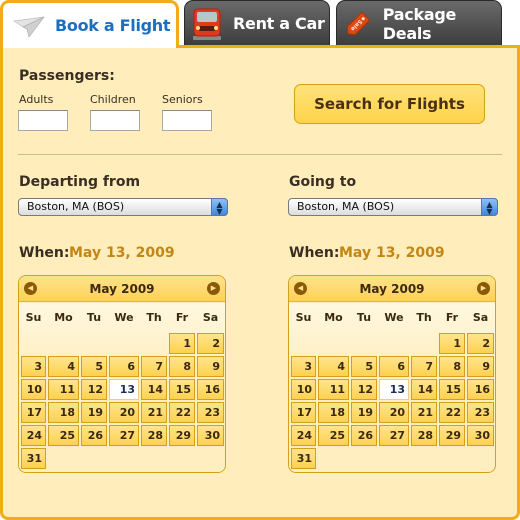  I want to click on going-select-value: Boston, MA (BOS), so click(346, 206).